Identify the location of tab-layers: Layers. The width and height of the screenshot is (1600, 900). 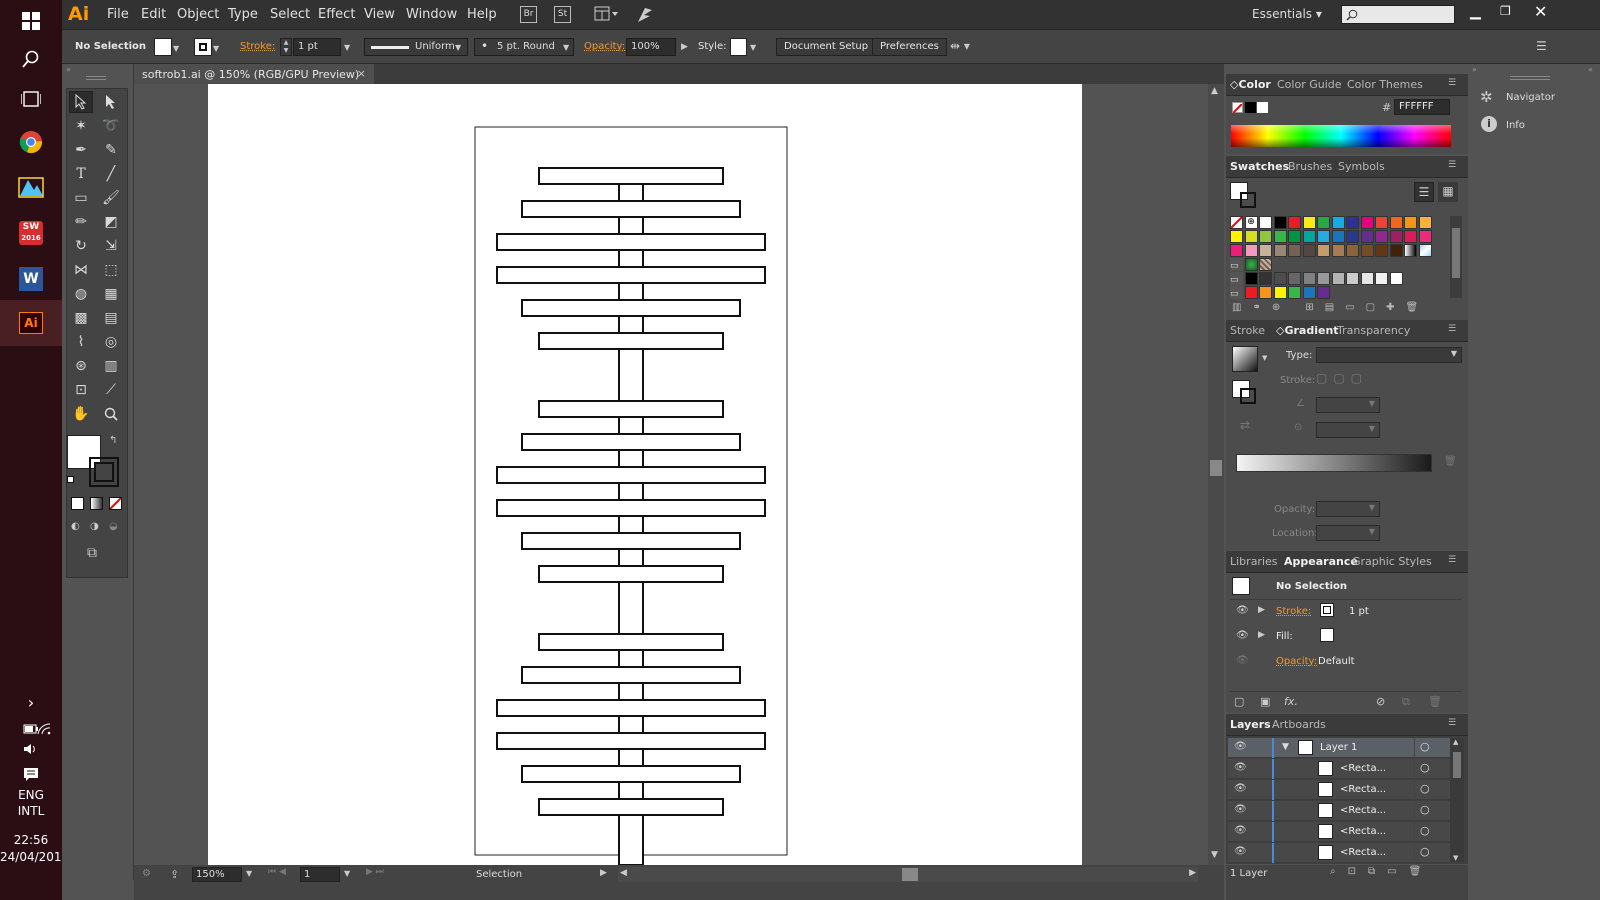
(1250, 724).